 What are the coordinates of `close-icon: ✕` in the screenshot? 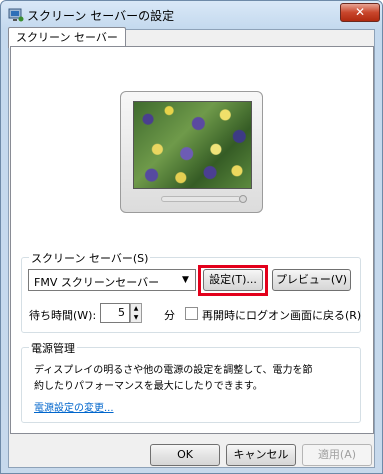 It's located at (360, 12).